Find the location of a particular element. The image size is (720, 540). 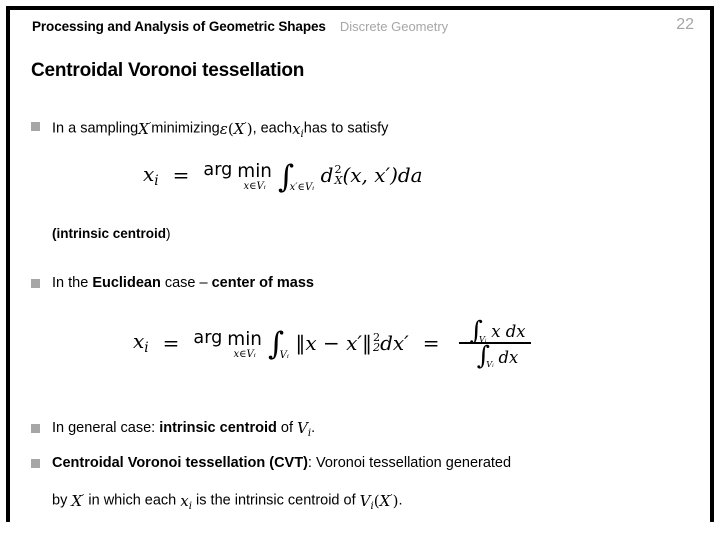

eq1-arg-label: arg is located at coordinates (218, 170).